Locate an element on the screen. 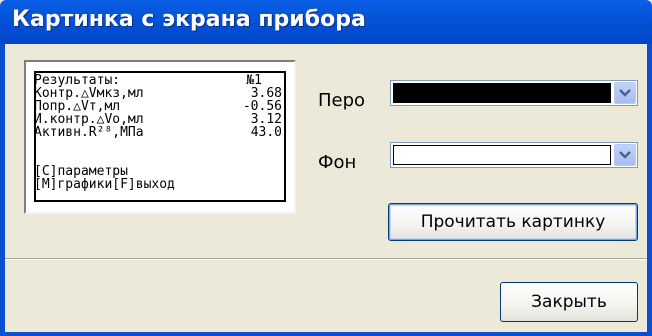 The image size is (652, 336). screen-line-value: 43.0 is located at coordinates (266, 132).